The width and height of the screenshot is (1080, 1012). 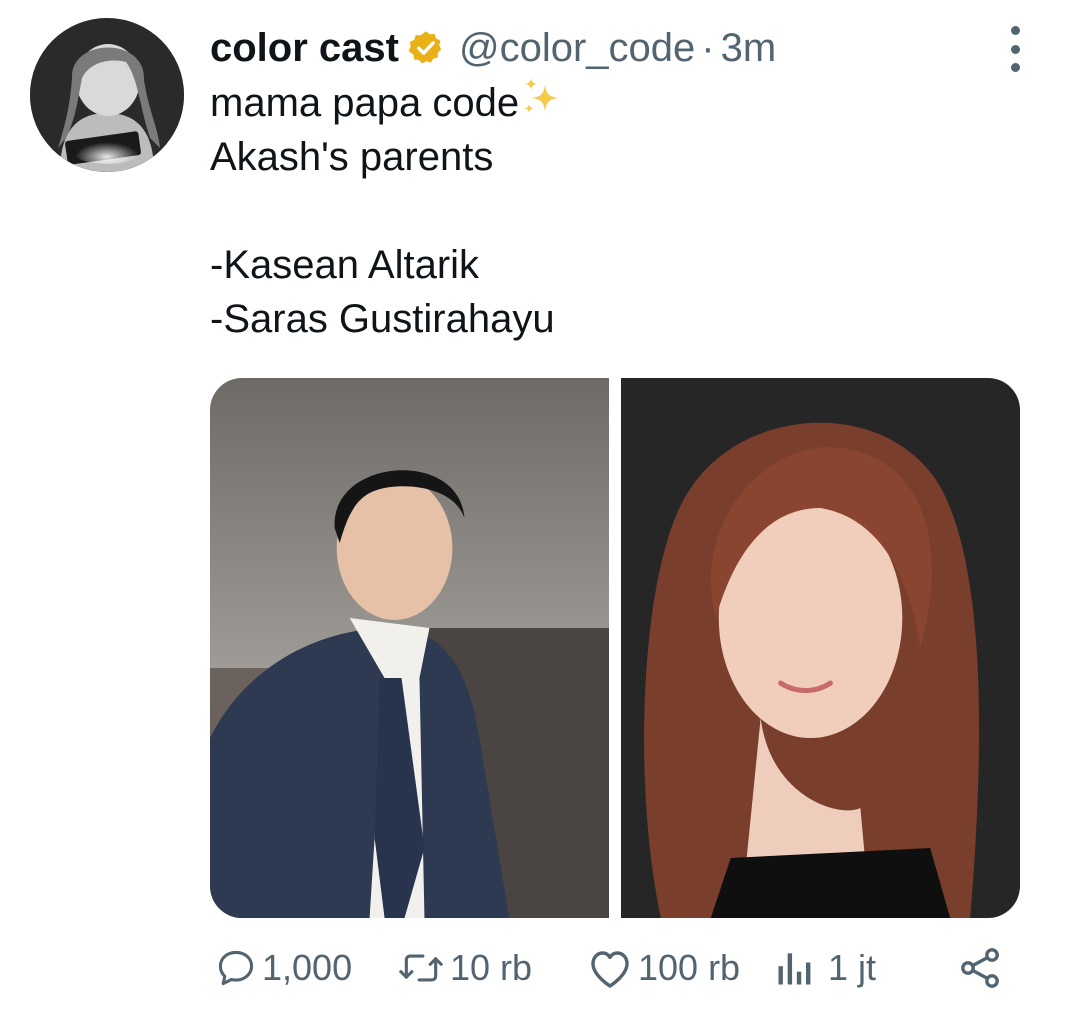 I want to click on views-chart-icon, so click(x=794, y=969).